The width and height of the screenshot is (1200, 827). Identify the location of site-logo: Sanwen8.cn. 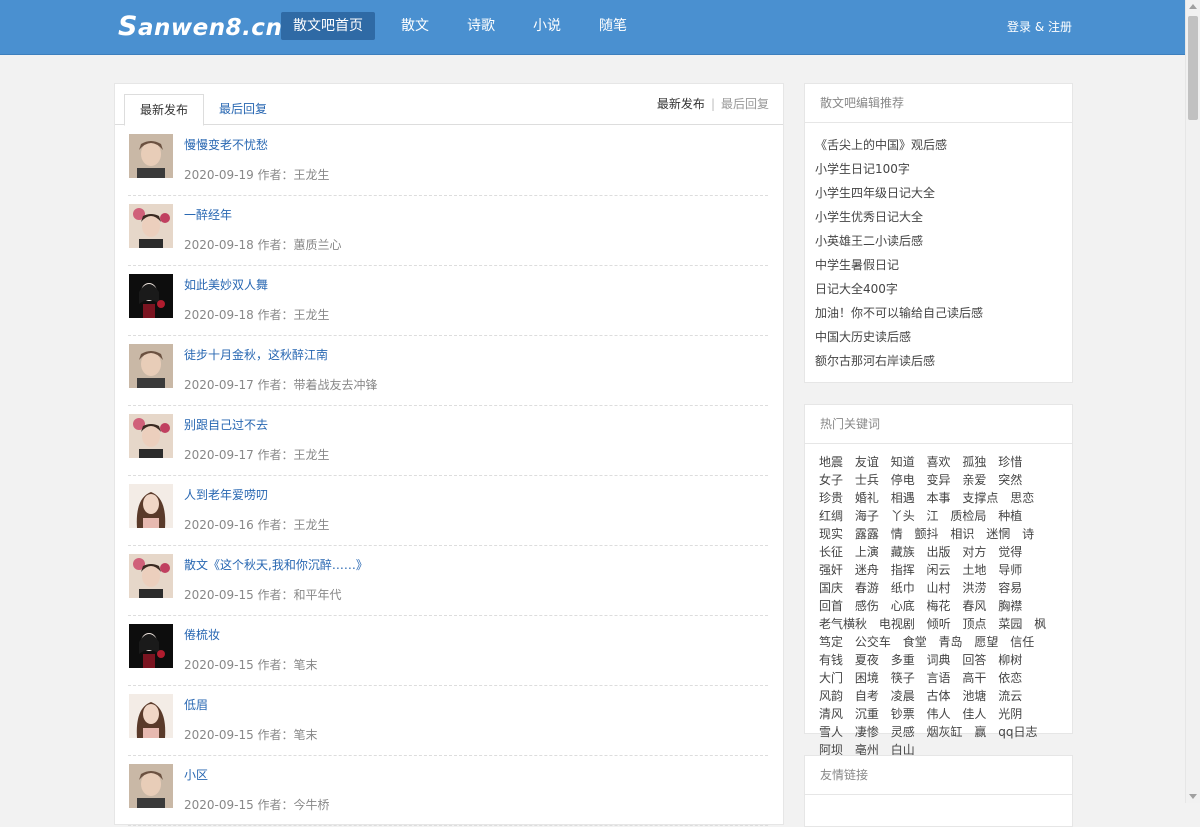
(200, 26).